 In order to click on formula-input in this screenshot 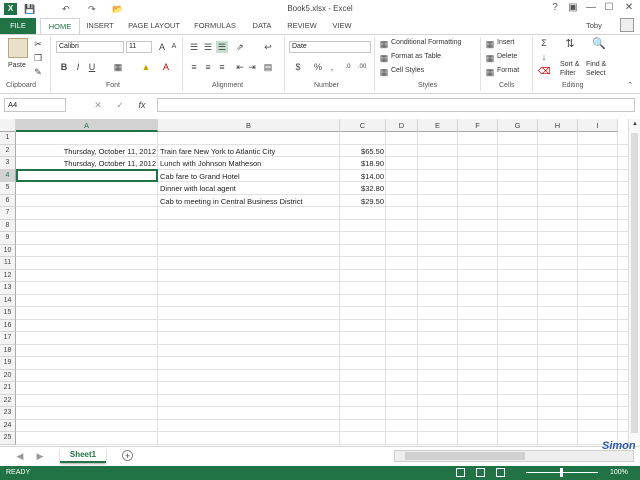, I will do `click(396, 105)`.